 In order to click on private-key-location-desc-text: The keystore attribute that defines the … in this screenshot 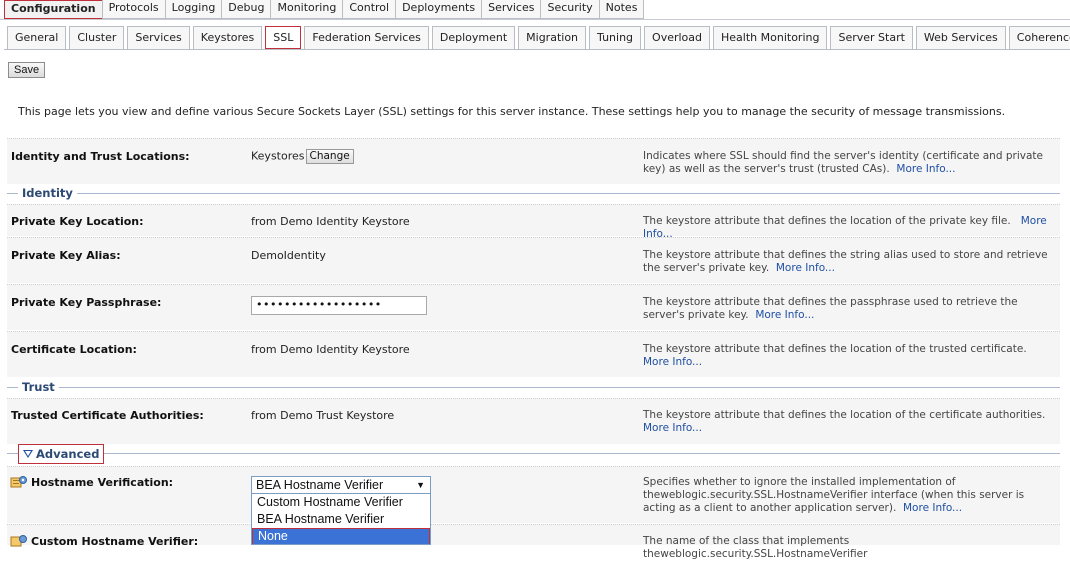, I will do `click(827, 221)`.